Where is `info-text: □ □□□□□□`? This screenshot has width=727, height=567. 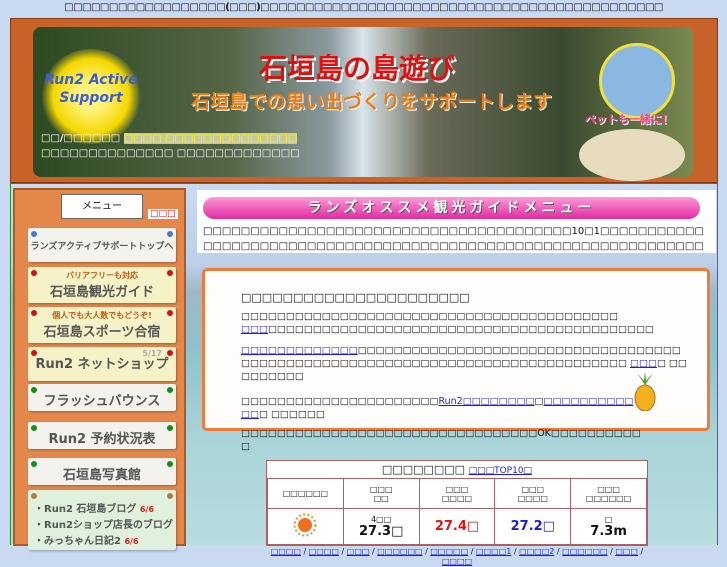 info-text: □ □□□□□□ is located at coordinates (291, 414).